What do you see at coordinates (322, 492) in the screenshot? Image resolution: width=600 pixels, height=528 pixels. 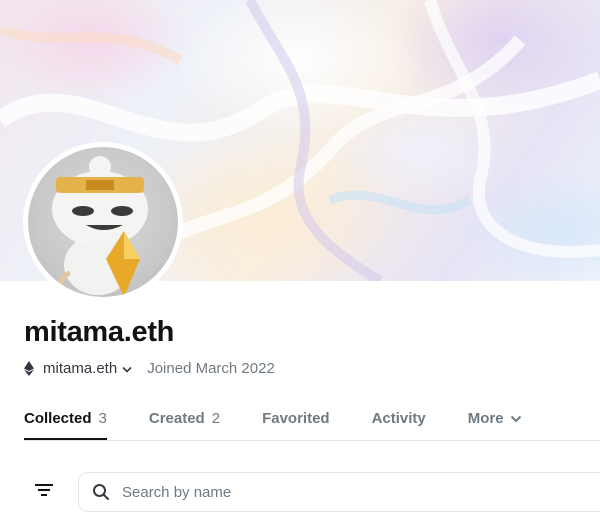 I see `search-input` at bounding box center [322, 492].